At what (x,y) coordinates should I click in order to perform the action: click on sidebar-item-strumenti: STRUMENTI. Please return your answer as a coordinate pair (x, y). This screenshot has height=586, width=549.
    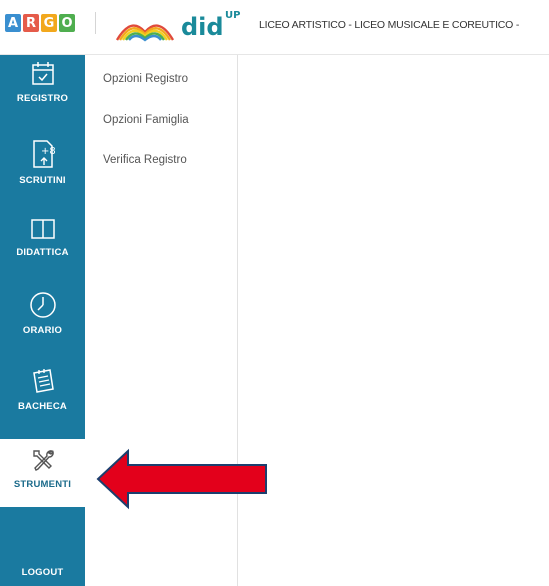
    Looking at the image, I should click on (42, 473).